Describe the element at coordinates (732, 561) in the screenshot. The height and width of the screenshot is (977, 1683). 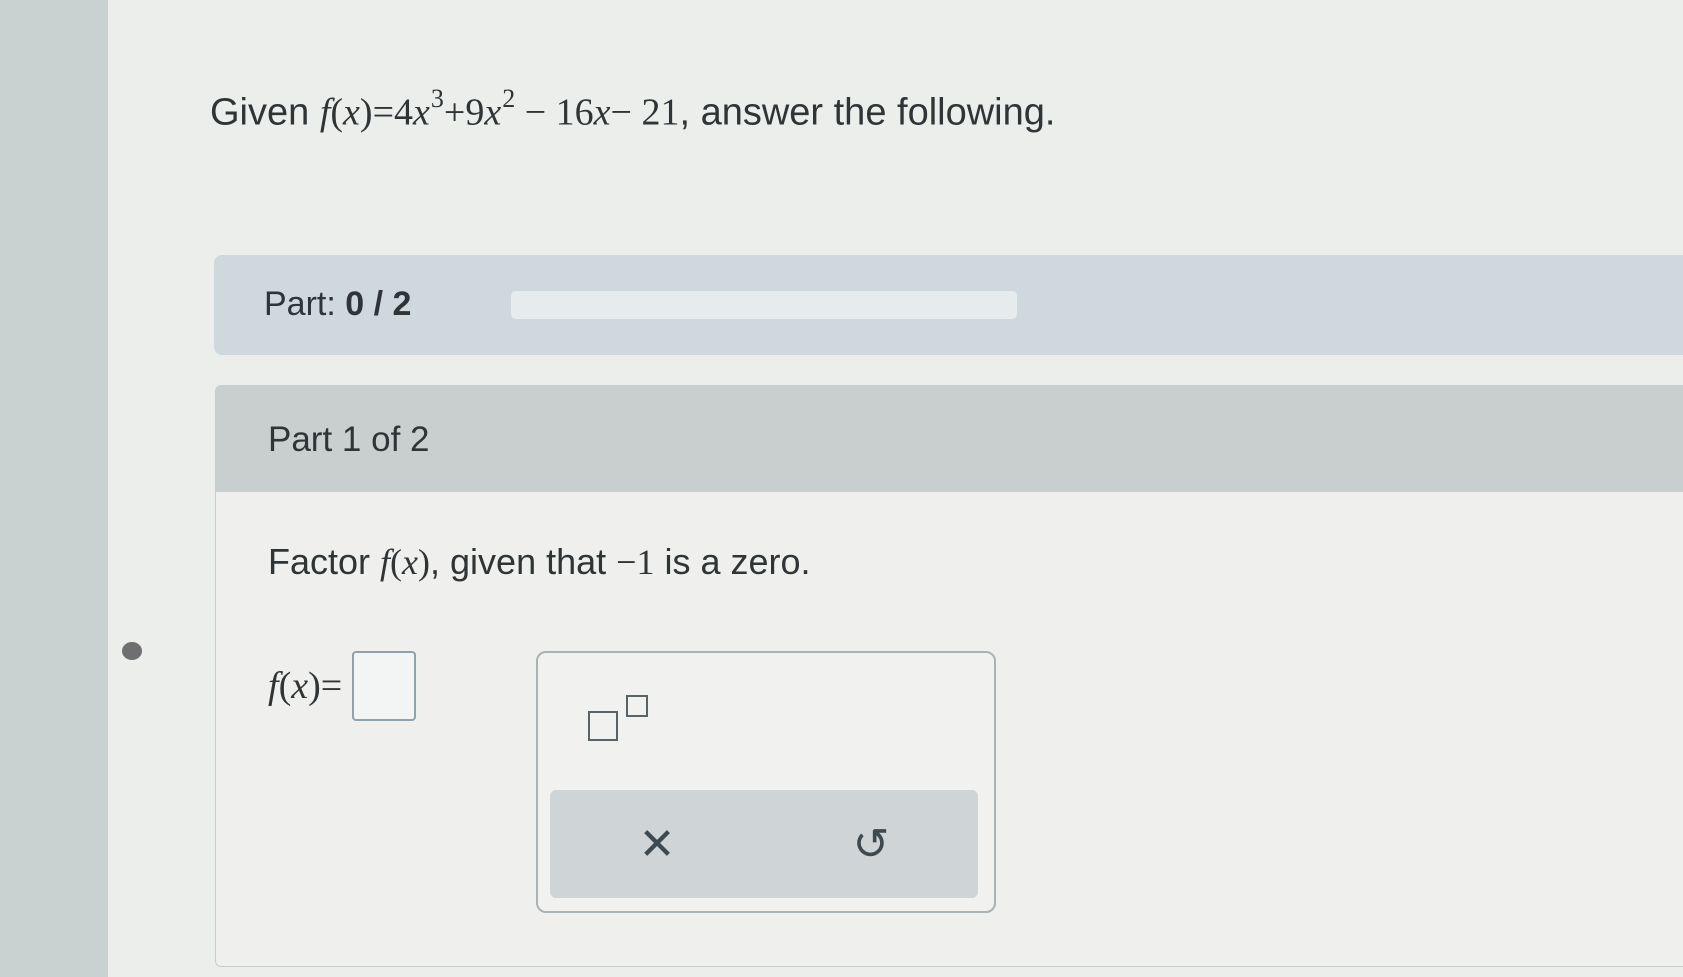
I see `instruction-suffix: is a zero.` at that location.